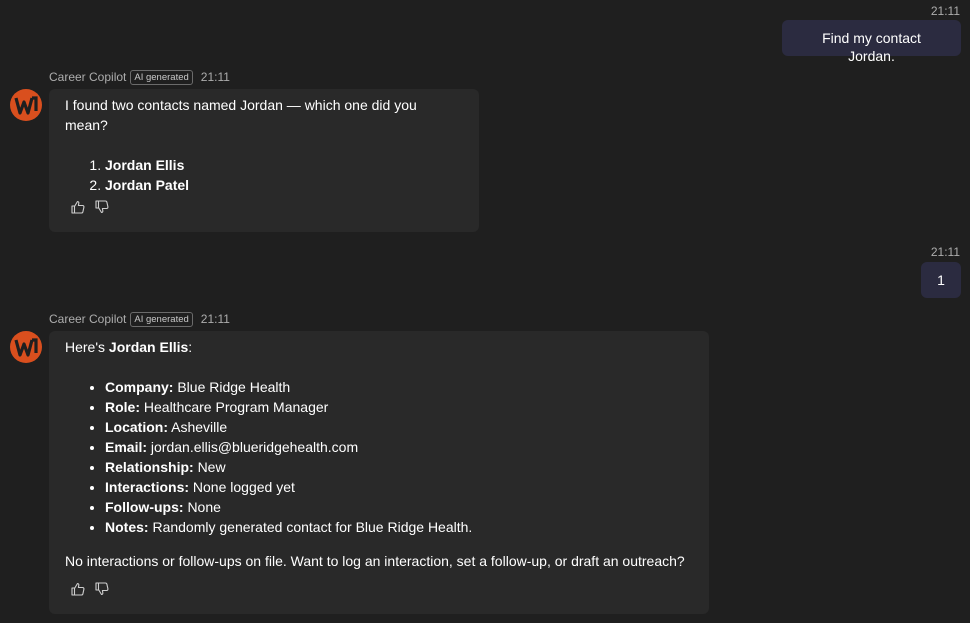 Image resolution: width=970 pixels, height=623 pixels. I want to click on detail-value: None, so click(204, 507).